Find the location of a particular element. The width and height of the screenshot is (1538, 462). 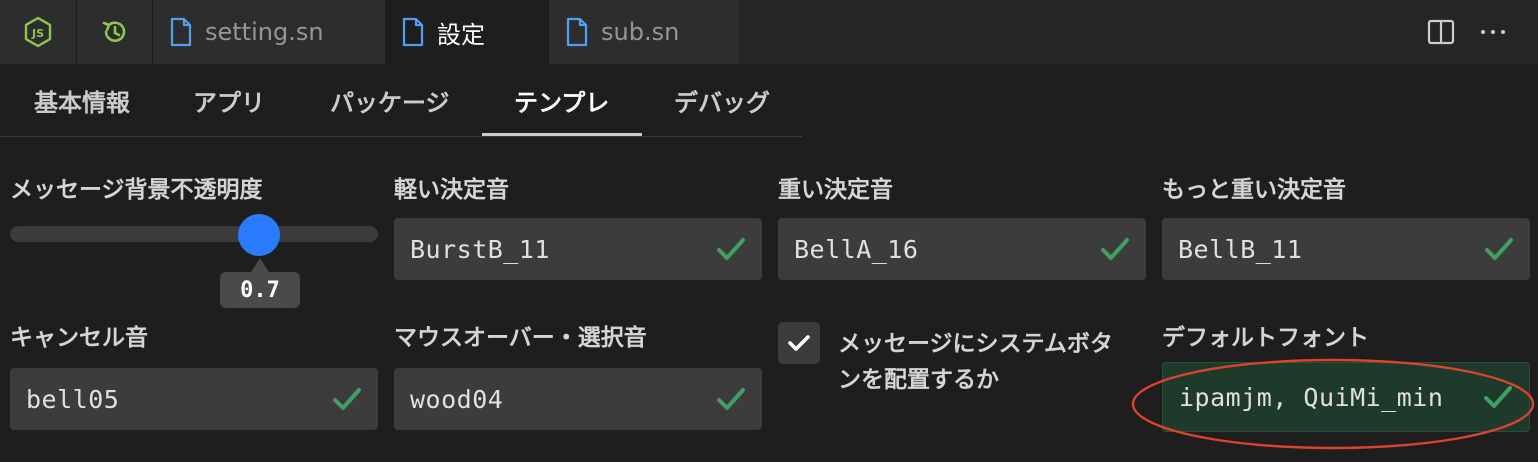

opacity-label: メッセージ背景不透明度 is located at coordinates (136, 190).